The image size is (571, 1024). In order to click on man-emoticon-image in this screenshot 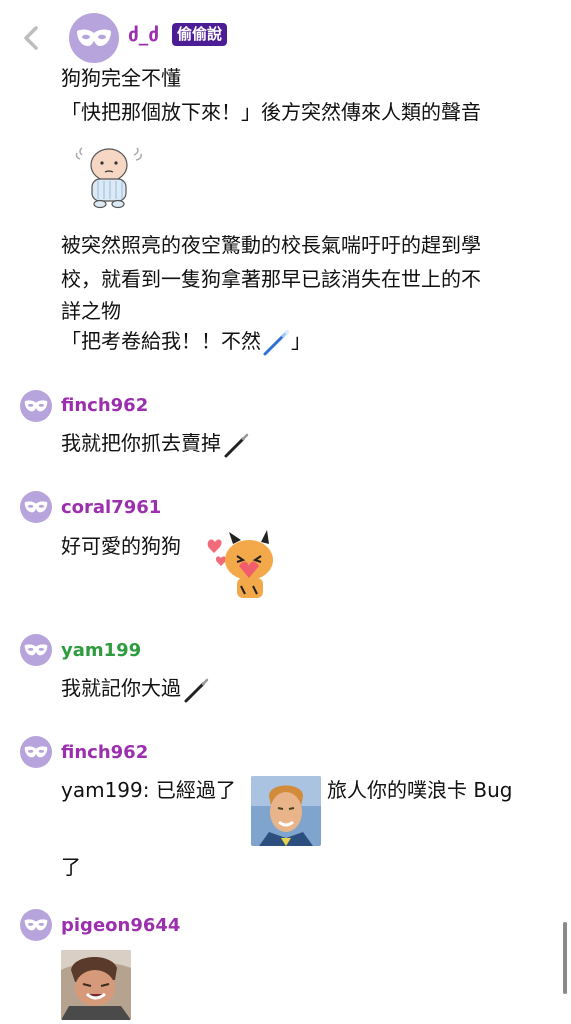, I will do `click(286, 811)`.